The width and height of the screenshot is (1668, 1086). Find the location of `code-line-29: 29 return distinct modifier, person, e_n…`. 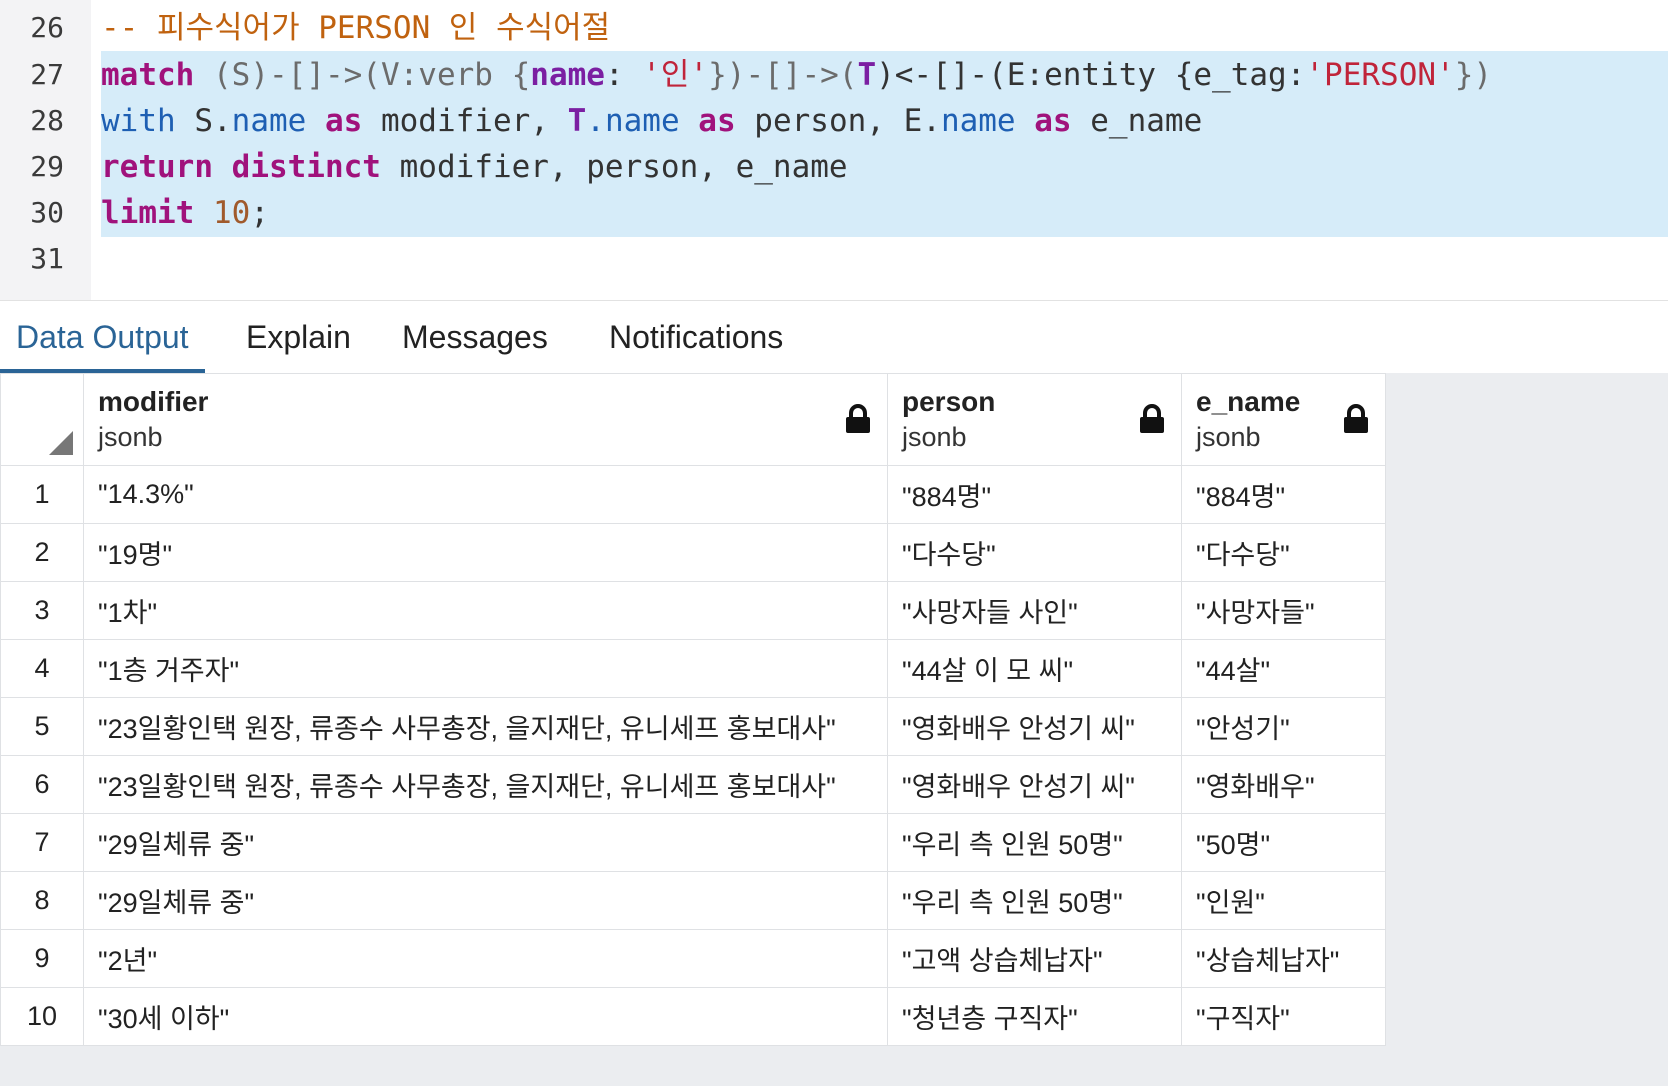

code-line-29: 29 return distinct modifier, person, e_n… is located at coordinates (834, 167).